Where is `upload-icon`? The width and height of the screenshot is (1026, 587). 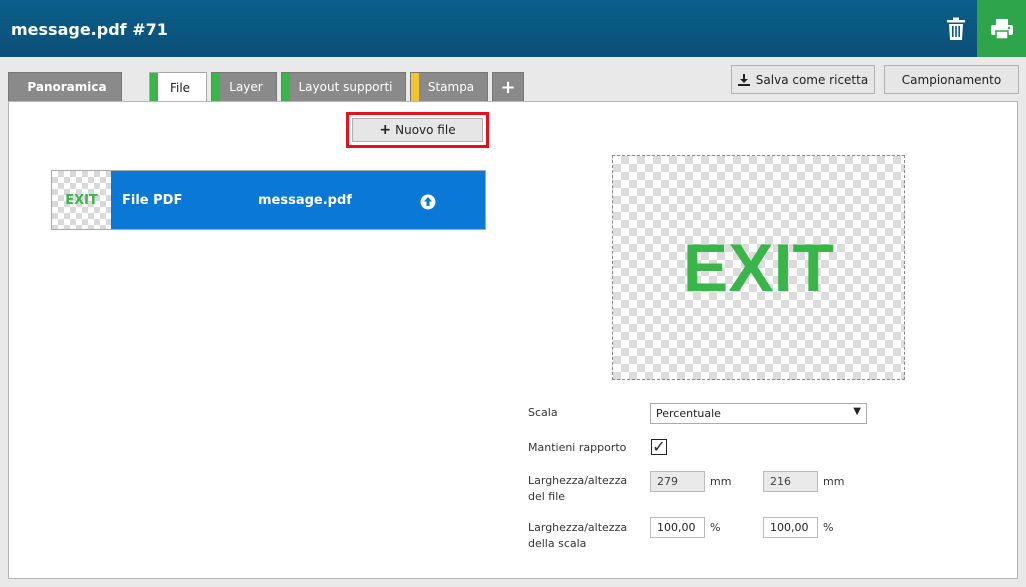 upload-icon is located at coordinates (428, 202).